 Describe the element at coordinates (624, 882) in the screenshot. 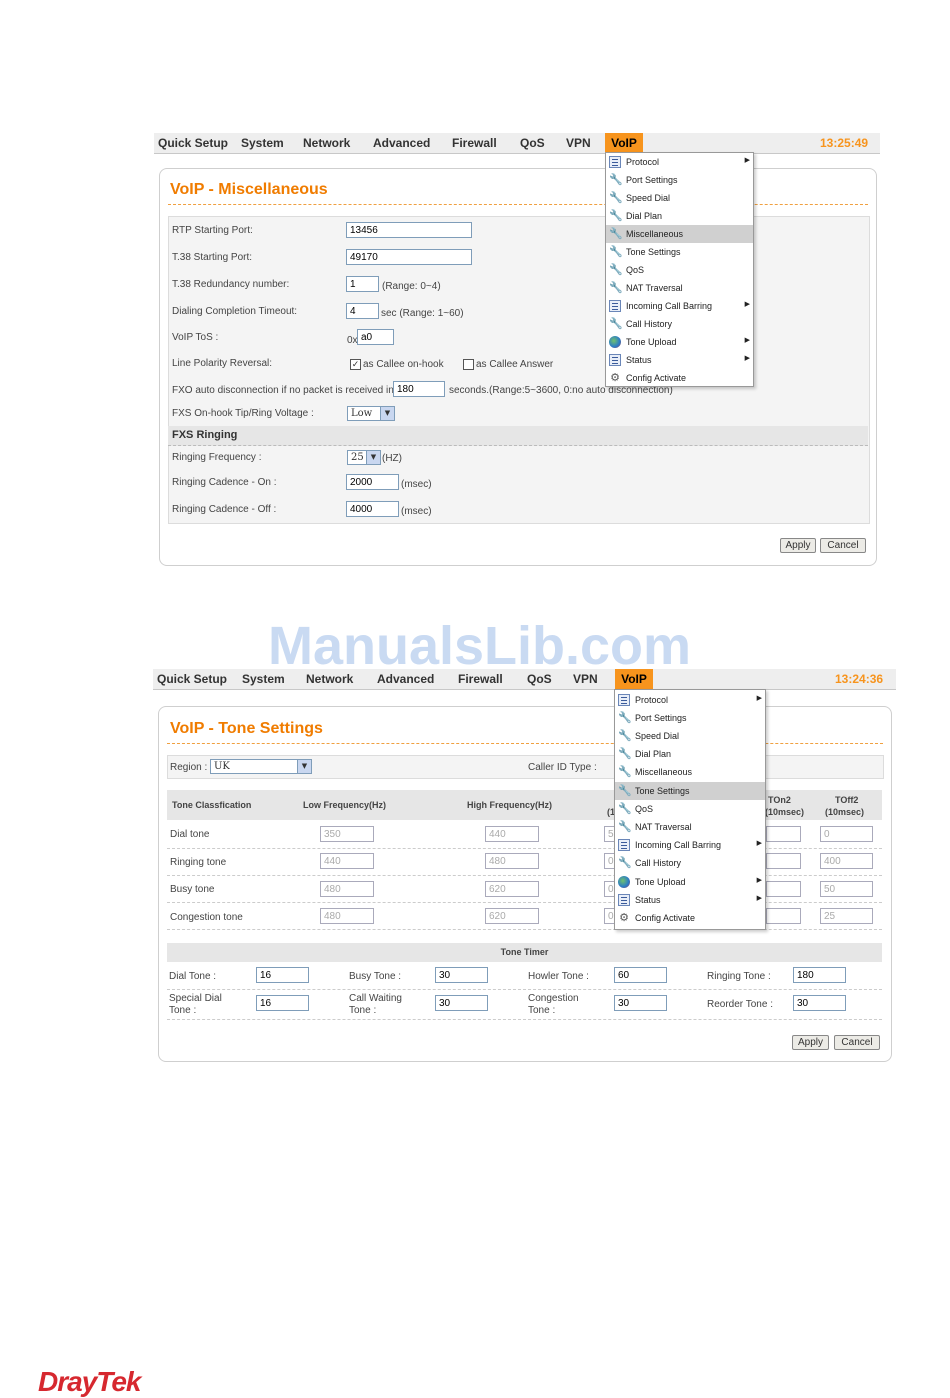

I see `globe-icon` at that location.